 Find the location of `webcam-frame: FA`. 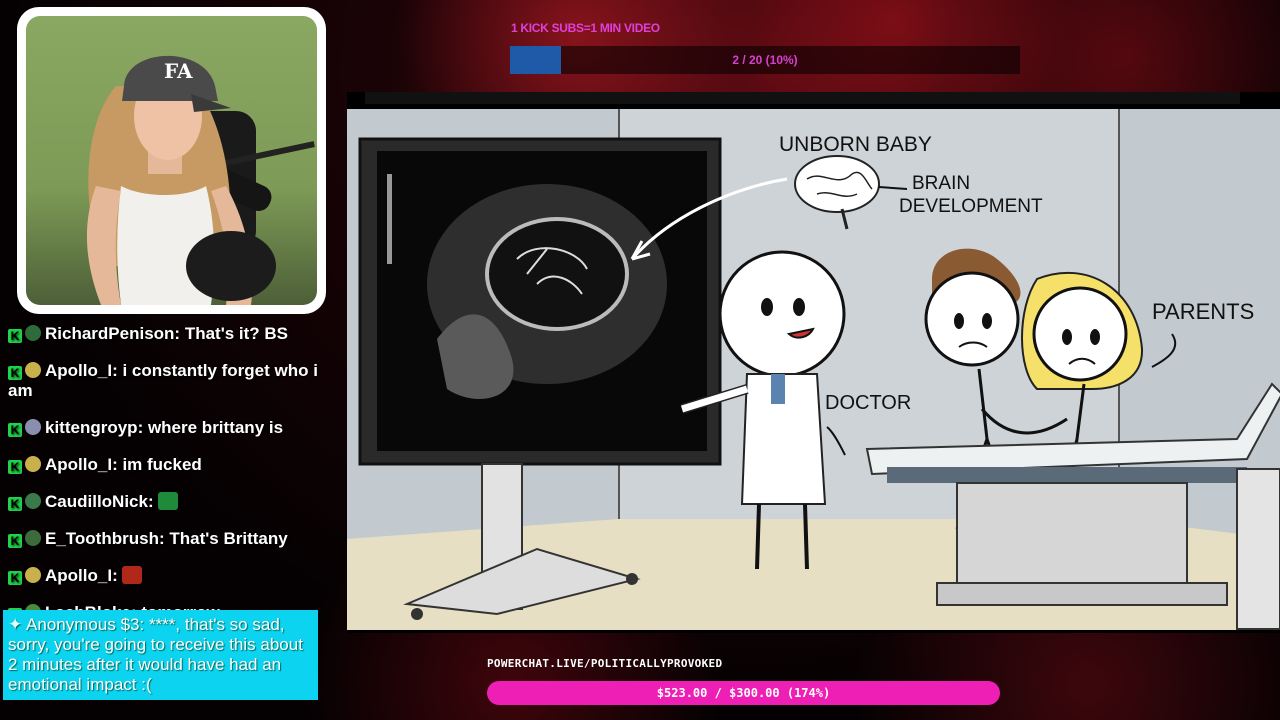

webcam-frame: FA is located at coordinates (171, 160).